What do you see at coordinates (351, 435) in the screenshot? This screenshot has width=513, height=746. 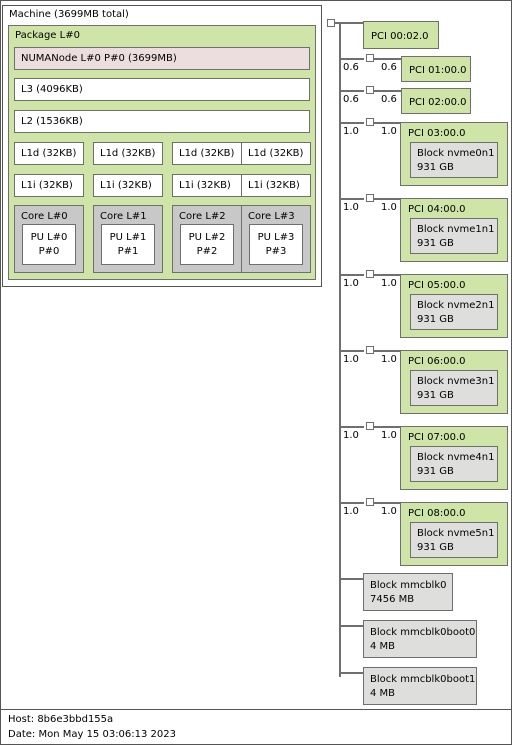 I see `pci-bw-left-7: 1.0` at bounding box center [351, 435].